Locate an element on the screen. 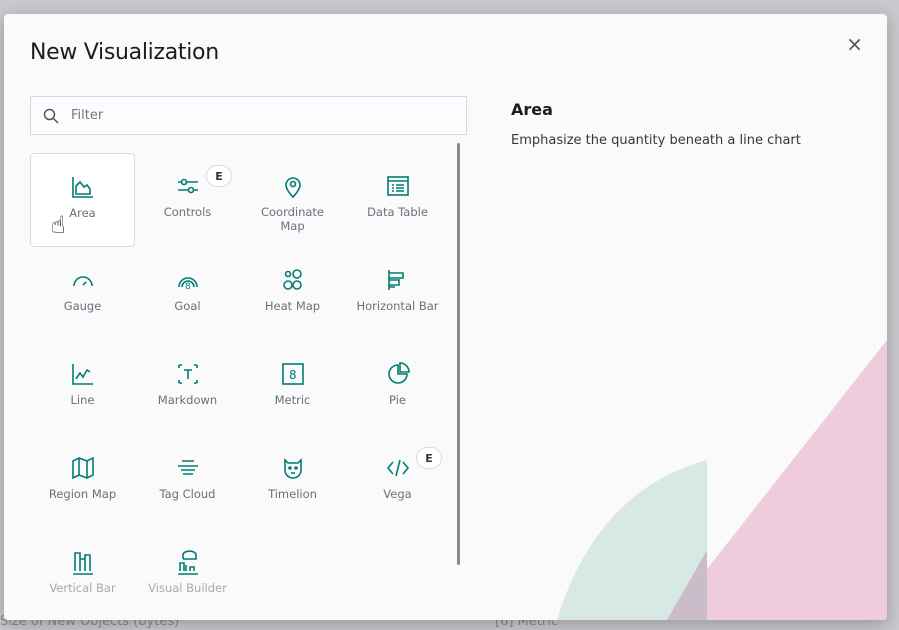  metric-icon: 8 is located at coordinates (292, 374).